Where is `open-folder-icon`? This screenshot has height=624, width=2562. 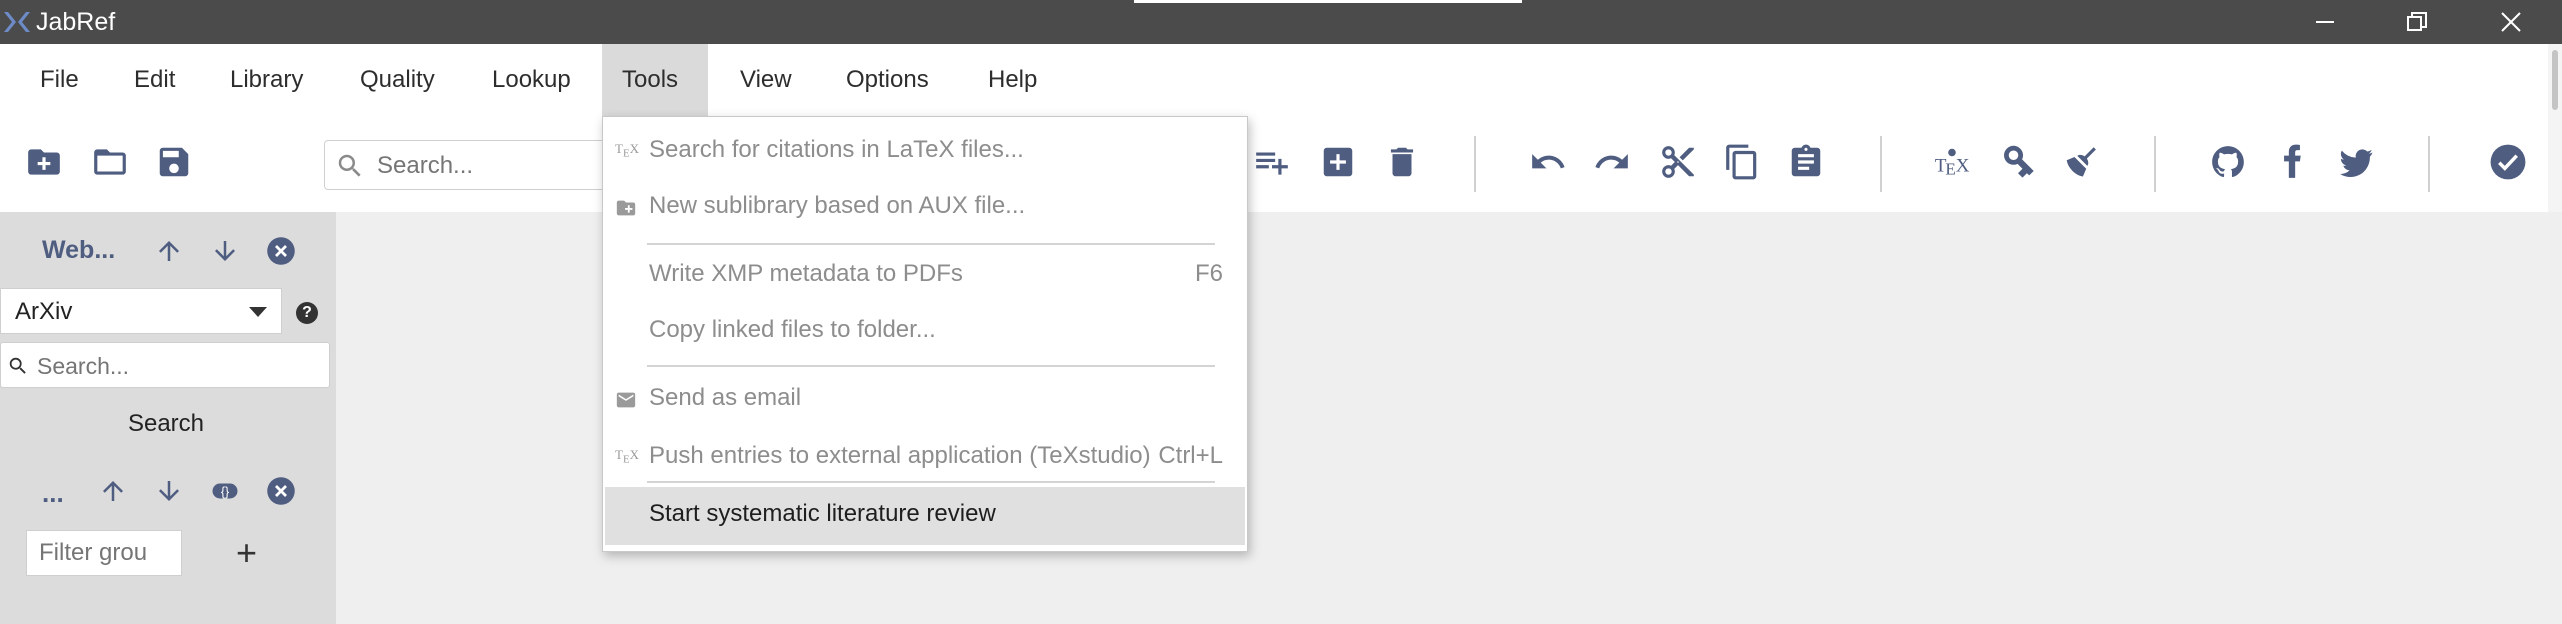 open-folder-icon is located at coordinates (110, 162).